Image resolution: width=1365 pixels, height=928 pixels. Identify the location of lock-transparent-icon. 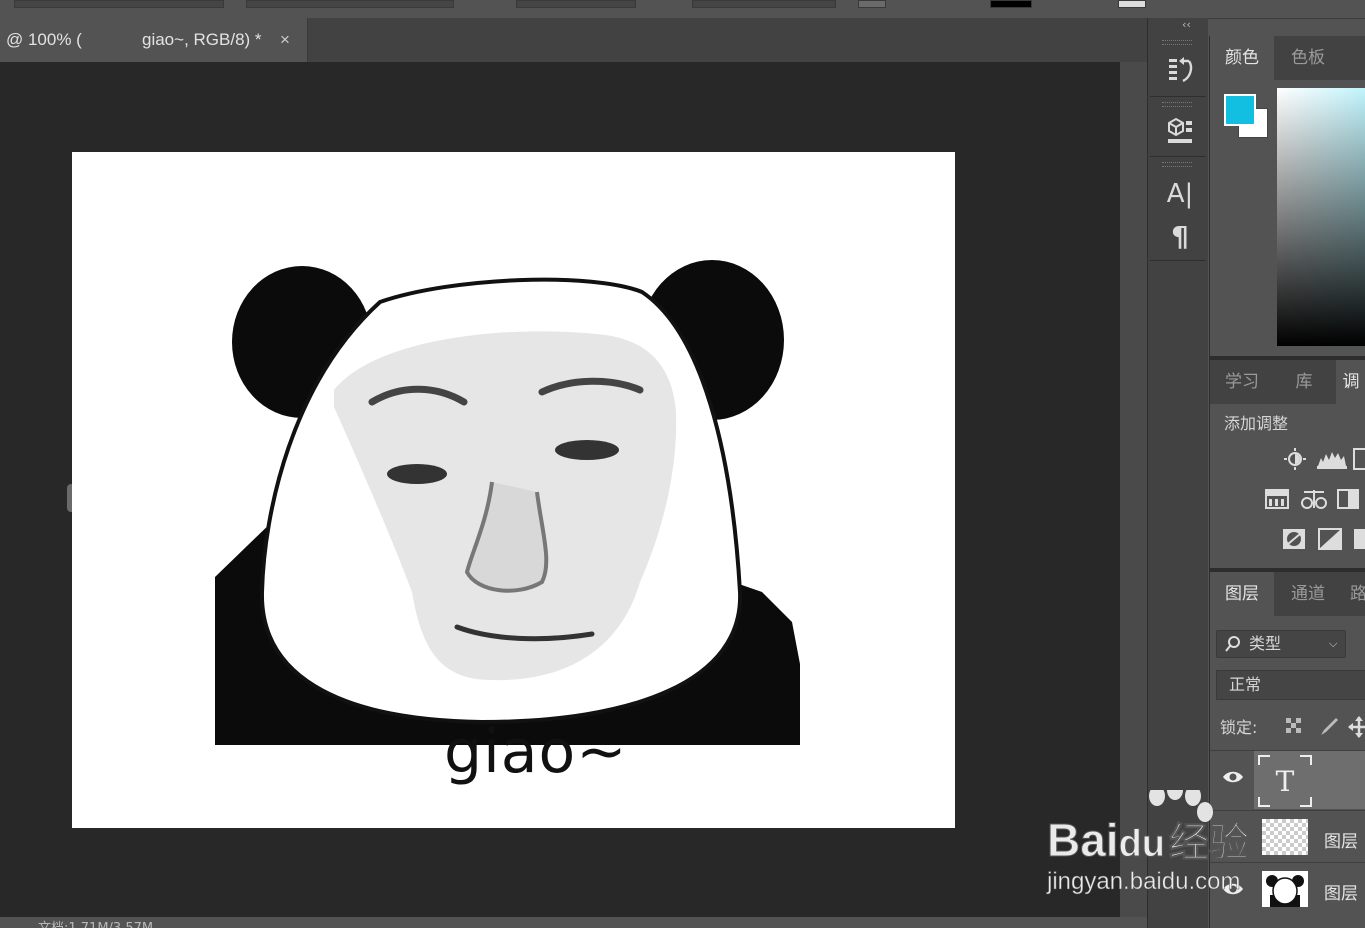
(1294, 728).